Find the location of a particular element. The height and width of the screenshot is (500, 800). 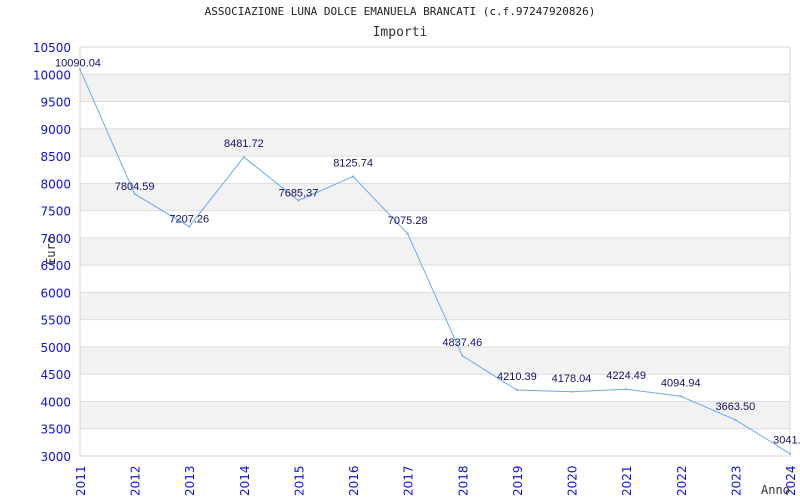

y-tick-label: 4500 is located at coordinates (55, 375).